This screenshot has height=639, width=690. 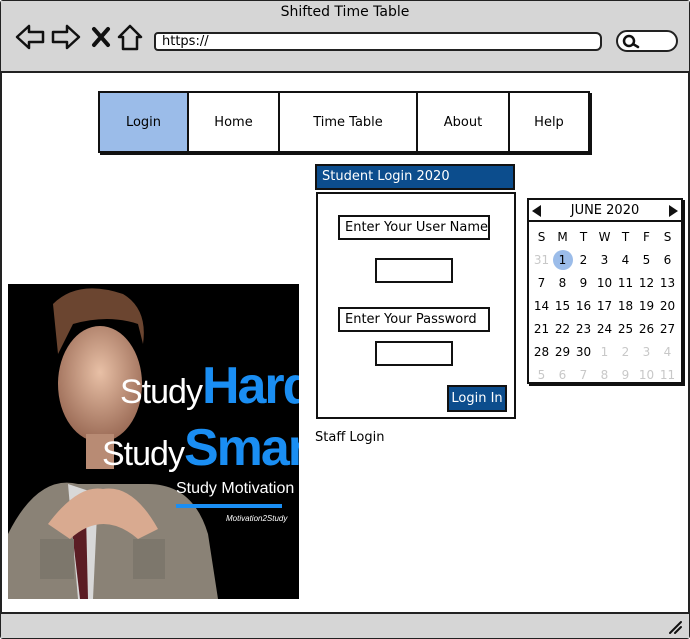 I want to click on calendar-day-outside-month: 11, so click(x=667, y=374).